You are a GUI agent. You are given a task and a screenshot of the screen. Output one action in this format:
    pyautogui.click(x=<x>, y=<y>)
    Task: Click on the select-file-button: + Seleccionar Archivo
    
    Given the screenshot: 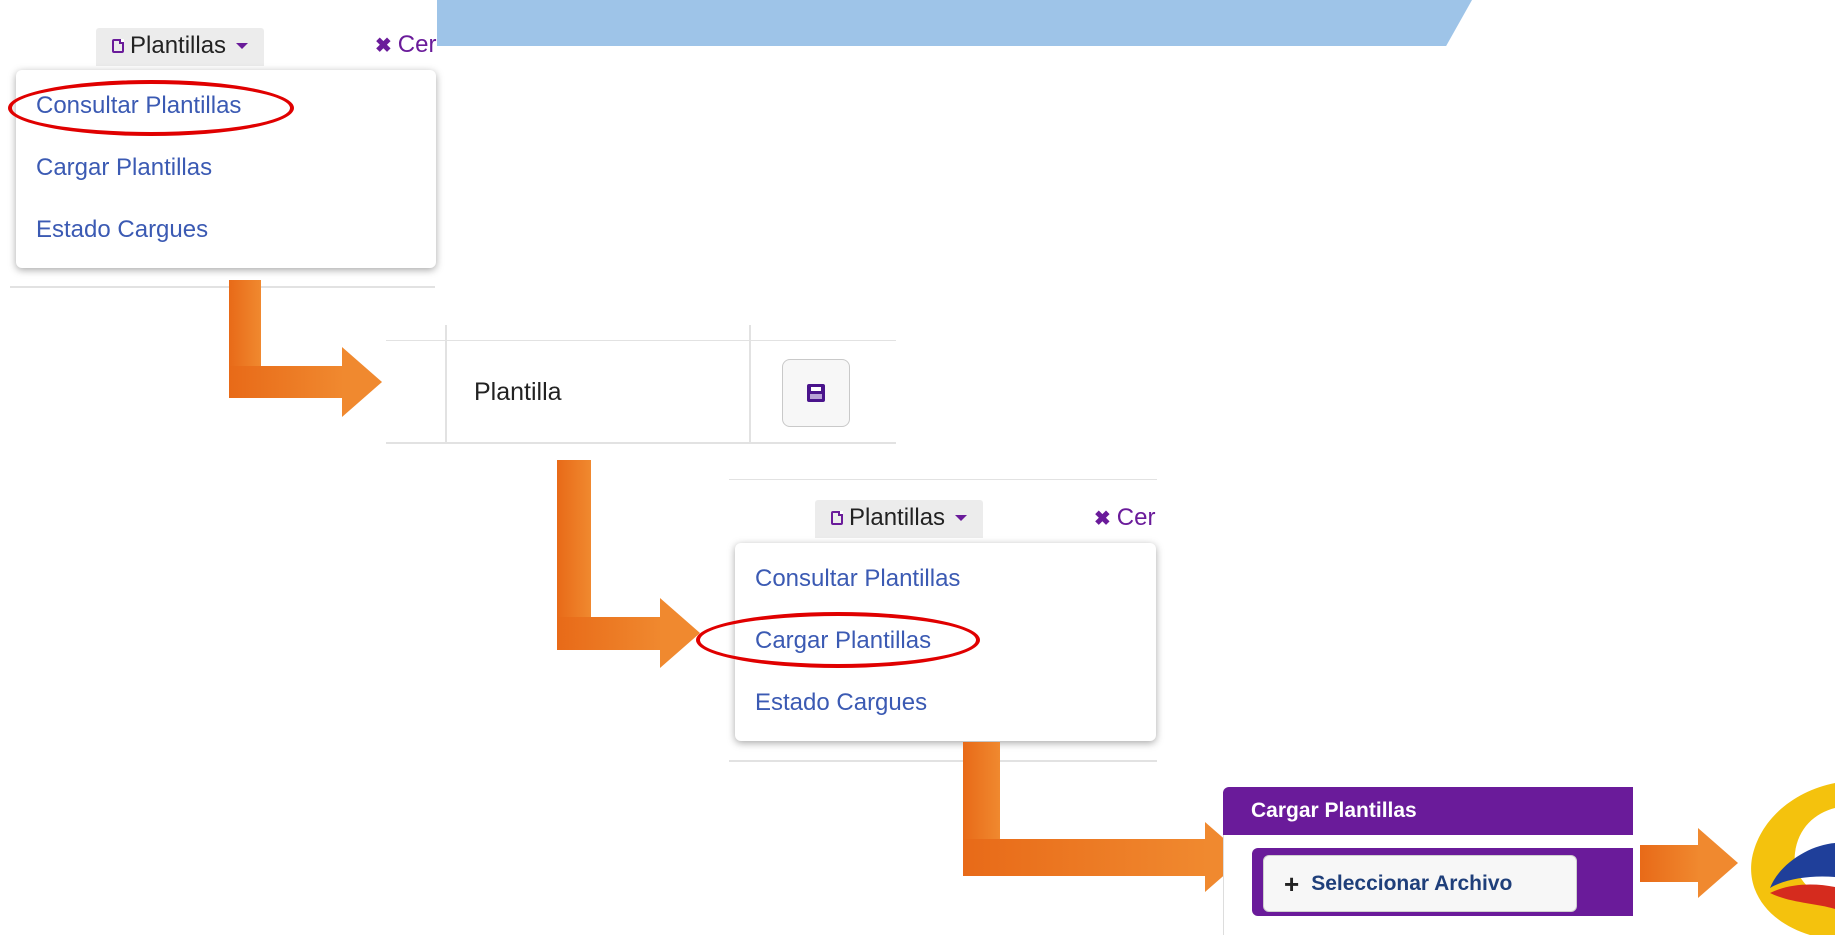 What is the action you would take?
    pyautogui.click(x=1420, y=883)
    